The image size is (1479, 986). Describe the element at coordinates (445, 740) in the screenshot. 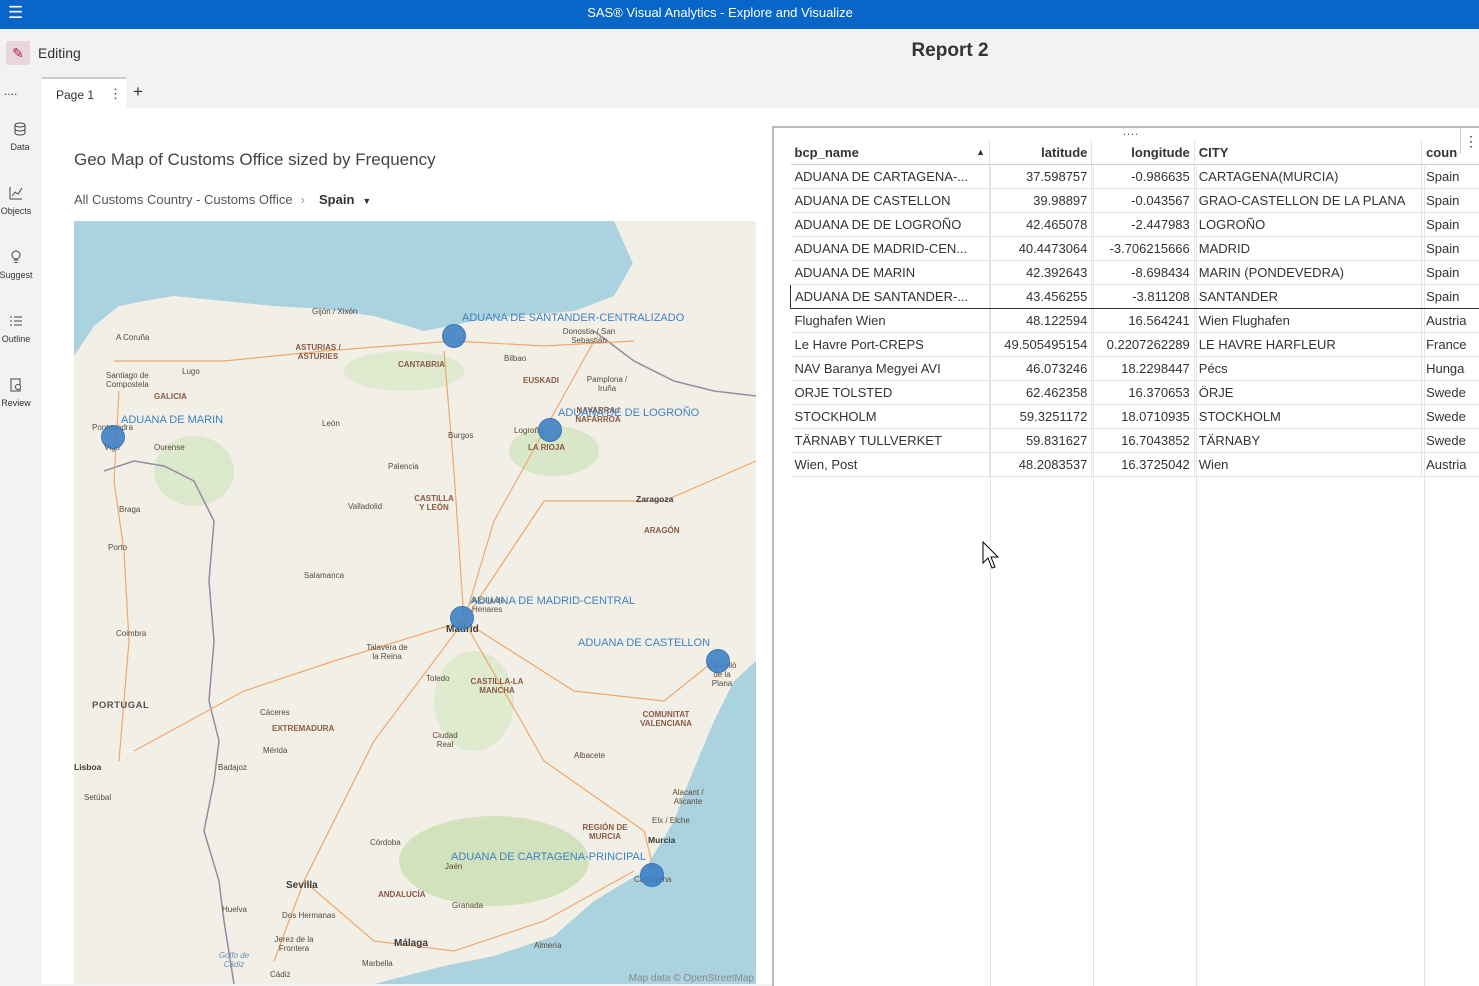

I see `place-label: Ciudad Real` at that location.